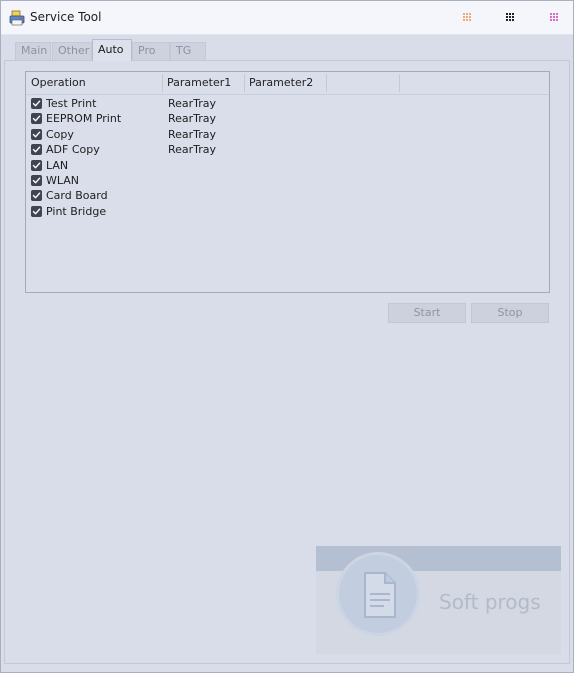  I want to click on document-icon, so click(380, 595).